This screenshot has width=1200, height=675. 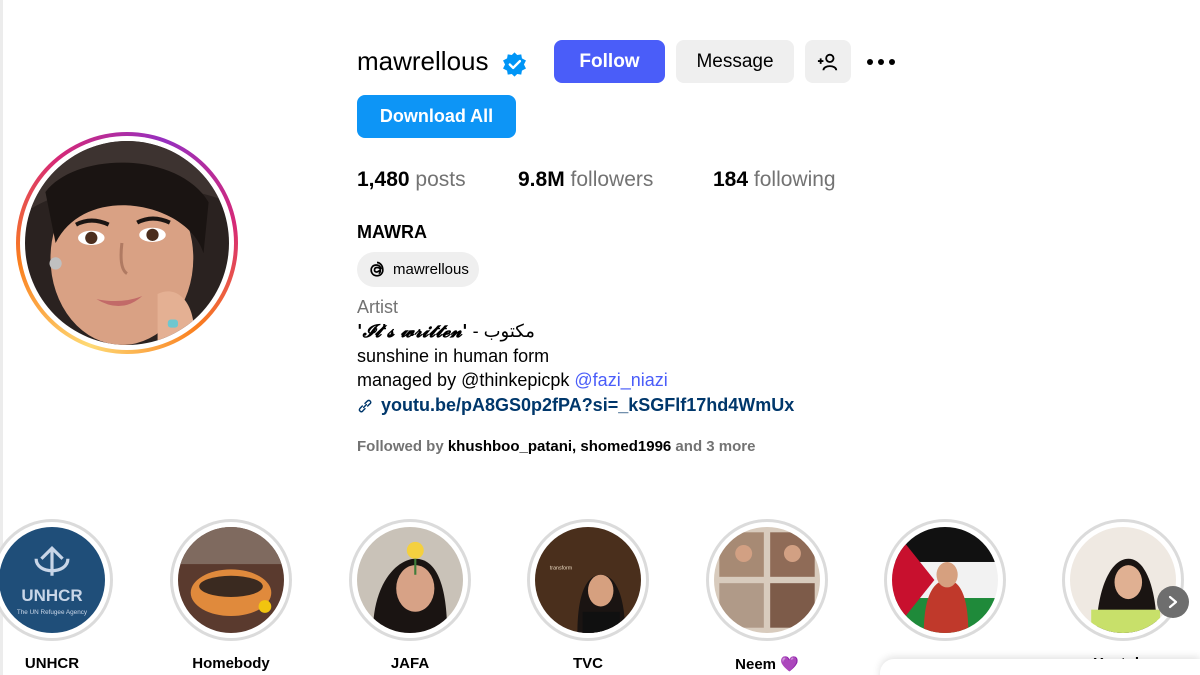 What do you see at coordinates (412, 331) in the screenshot?
I see `bio-quote: '𝓘𝓽'𝓼 𝔀𝓻𝓲𝓽𝓽𝓮𝓷'` at bounding box center [412, 331].